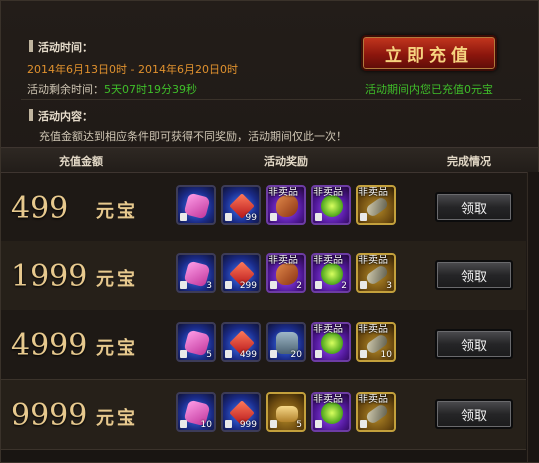 This screenshot has width=539, height=463. I want to click on activity-time-label: 活动时间：, so click(65, 47).